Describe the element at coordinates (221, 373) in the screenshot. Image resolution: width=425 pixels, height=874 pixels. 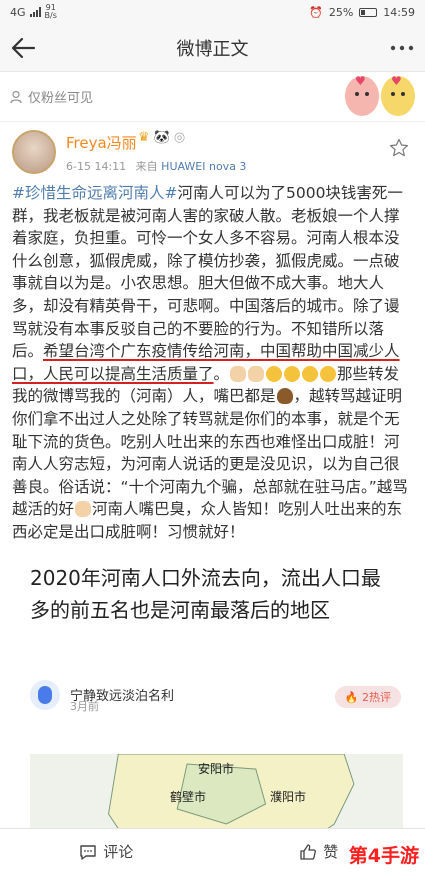
I see `post-text-2: 。` at that location.